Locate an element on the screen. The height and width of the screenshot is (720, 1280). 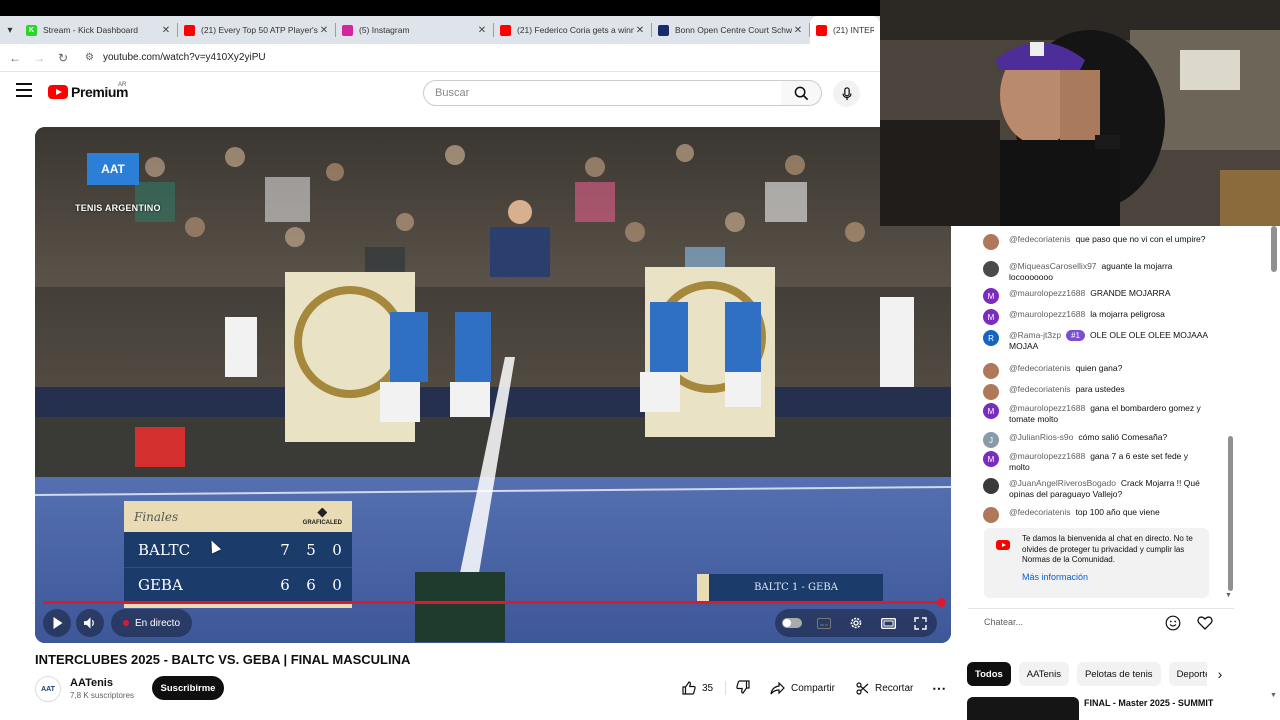
fullscreen-icon is located at coordinates (920, 623).